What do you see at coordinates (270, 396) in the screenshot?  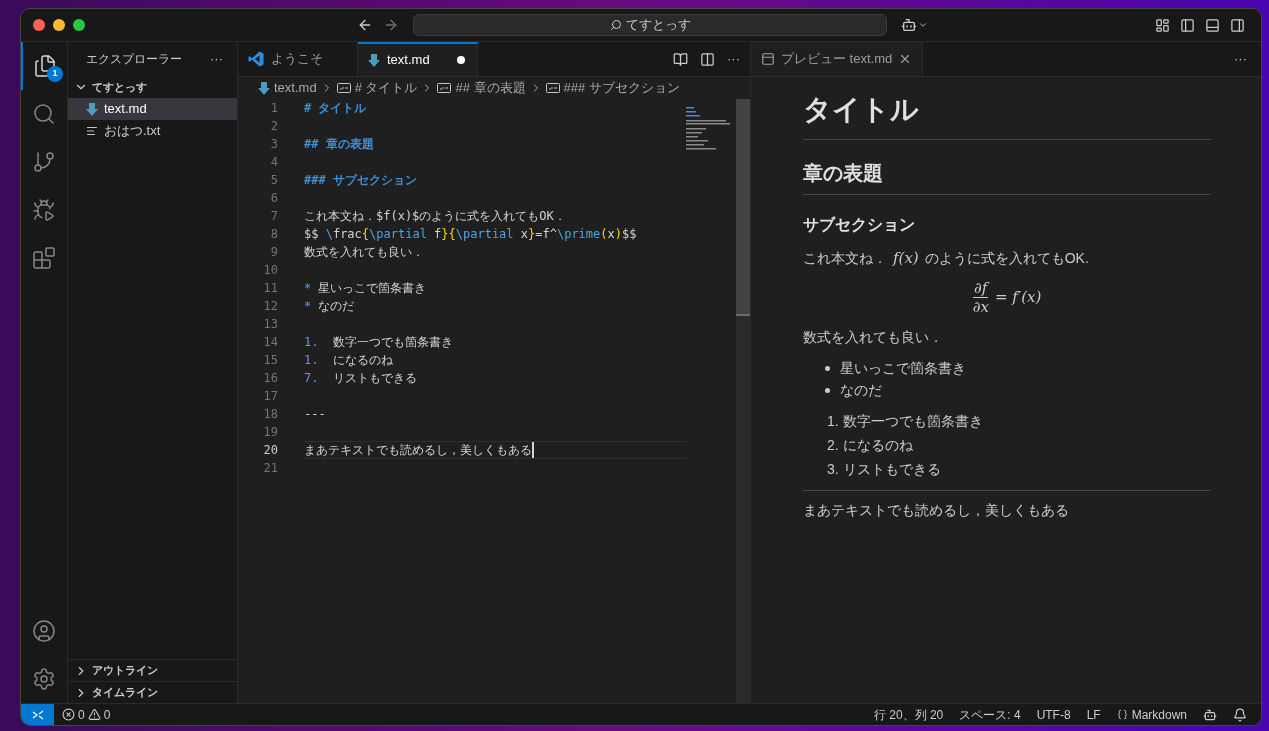 I see `line-number: 17` at bounding box center [270, 396].